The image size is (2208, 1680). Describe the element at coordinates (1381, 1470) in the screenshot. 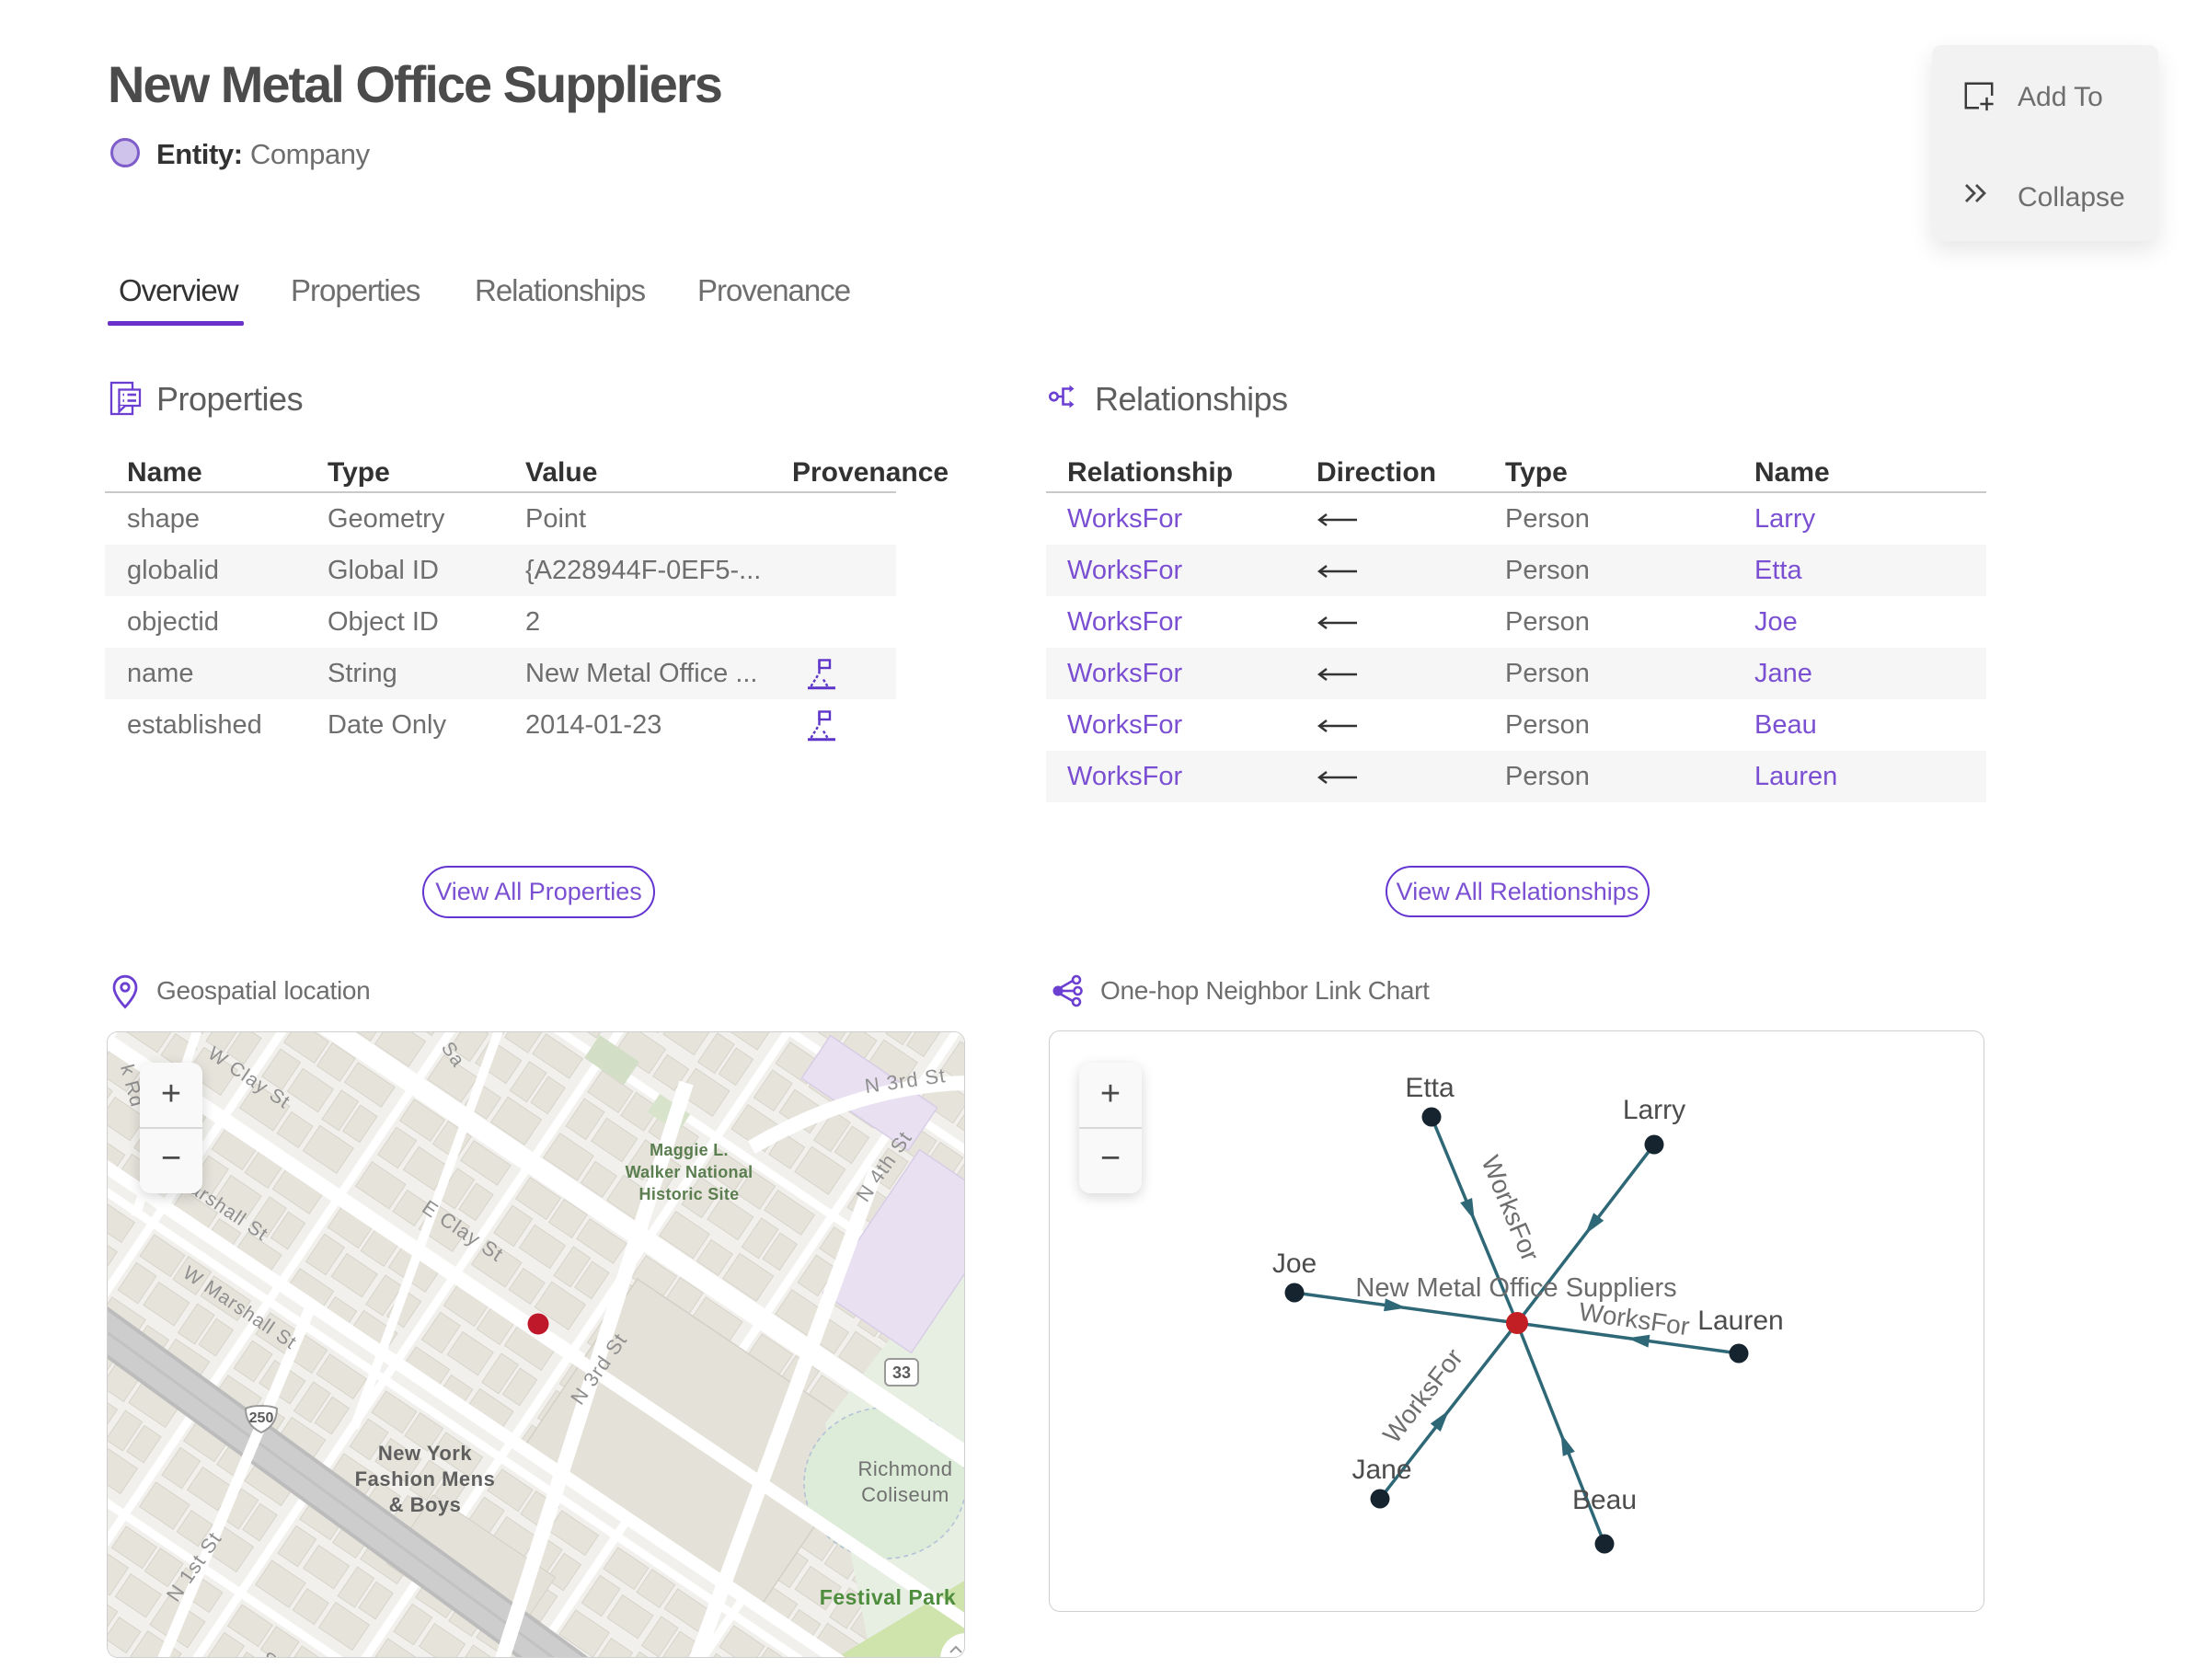

I see `svg-text: Jane` at that location.